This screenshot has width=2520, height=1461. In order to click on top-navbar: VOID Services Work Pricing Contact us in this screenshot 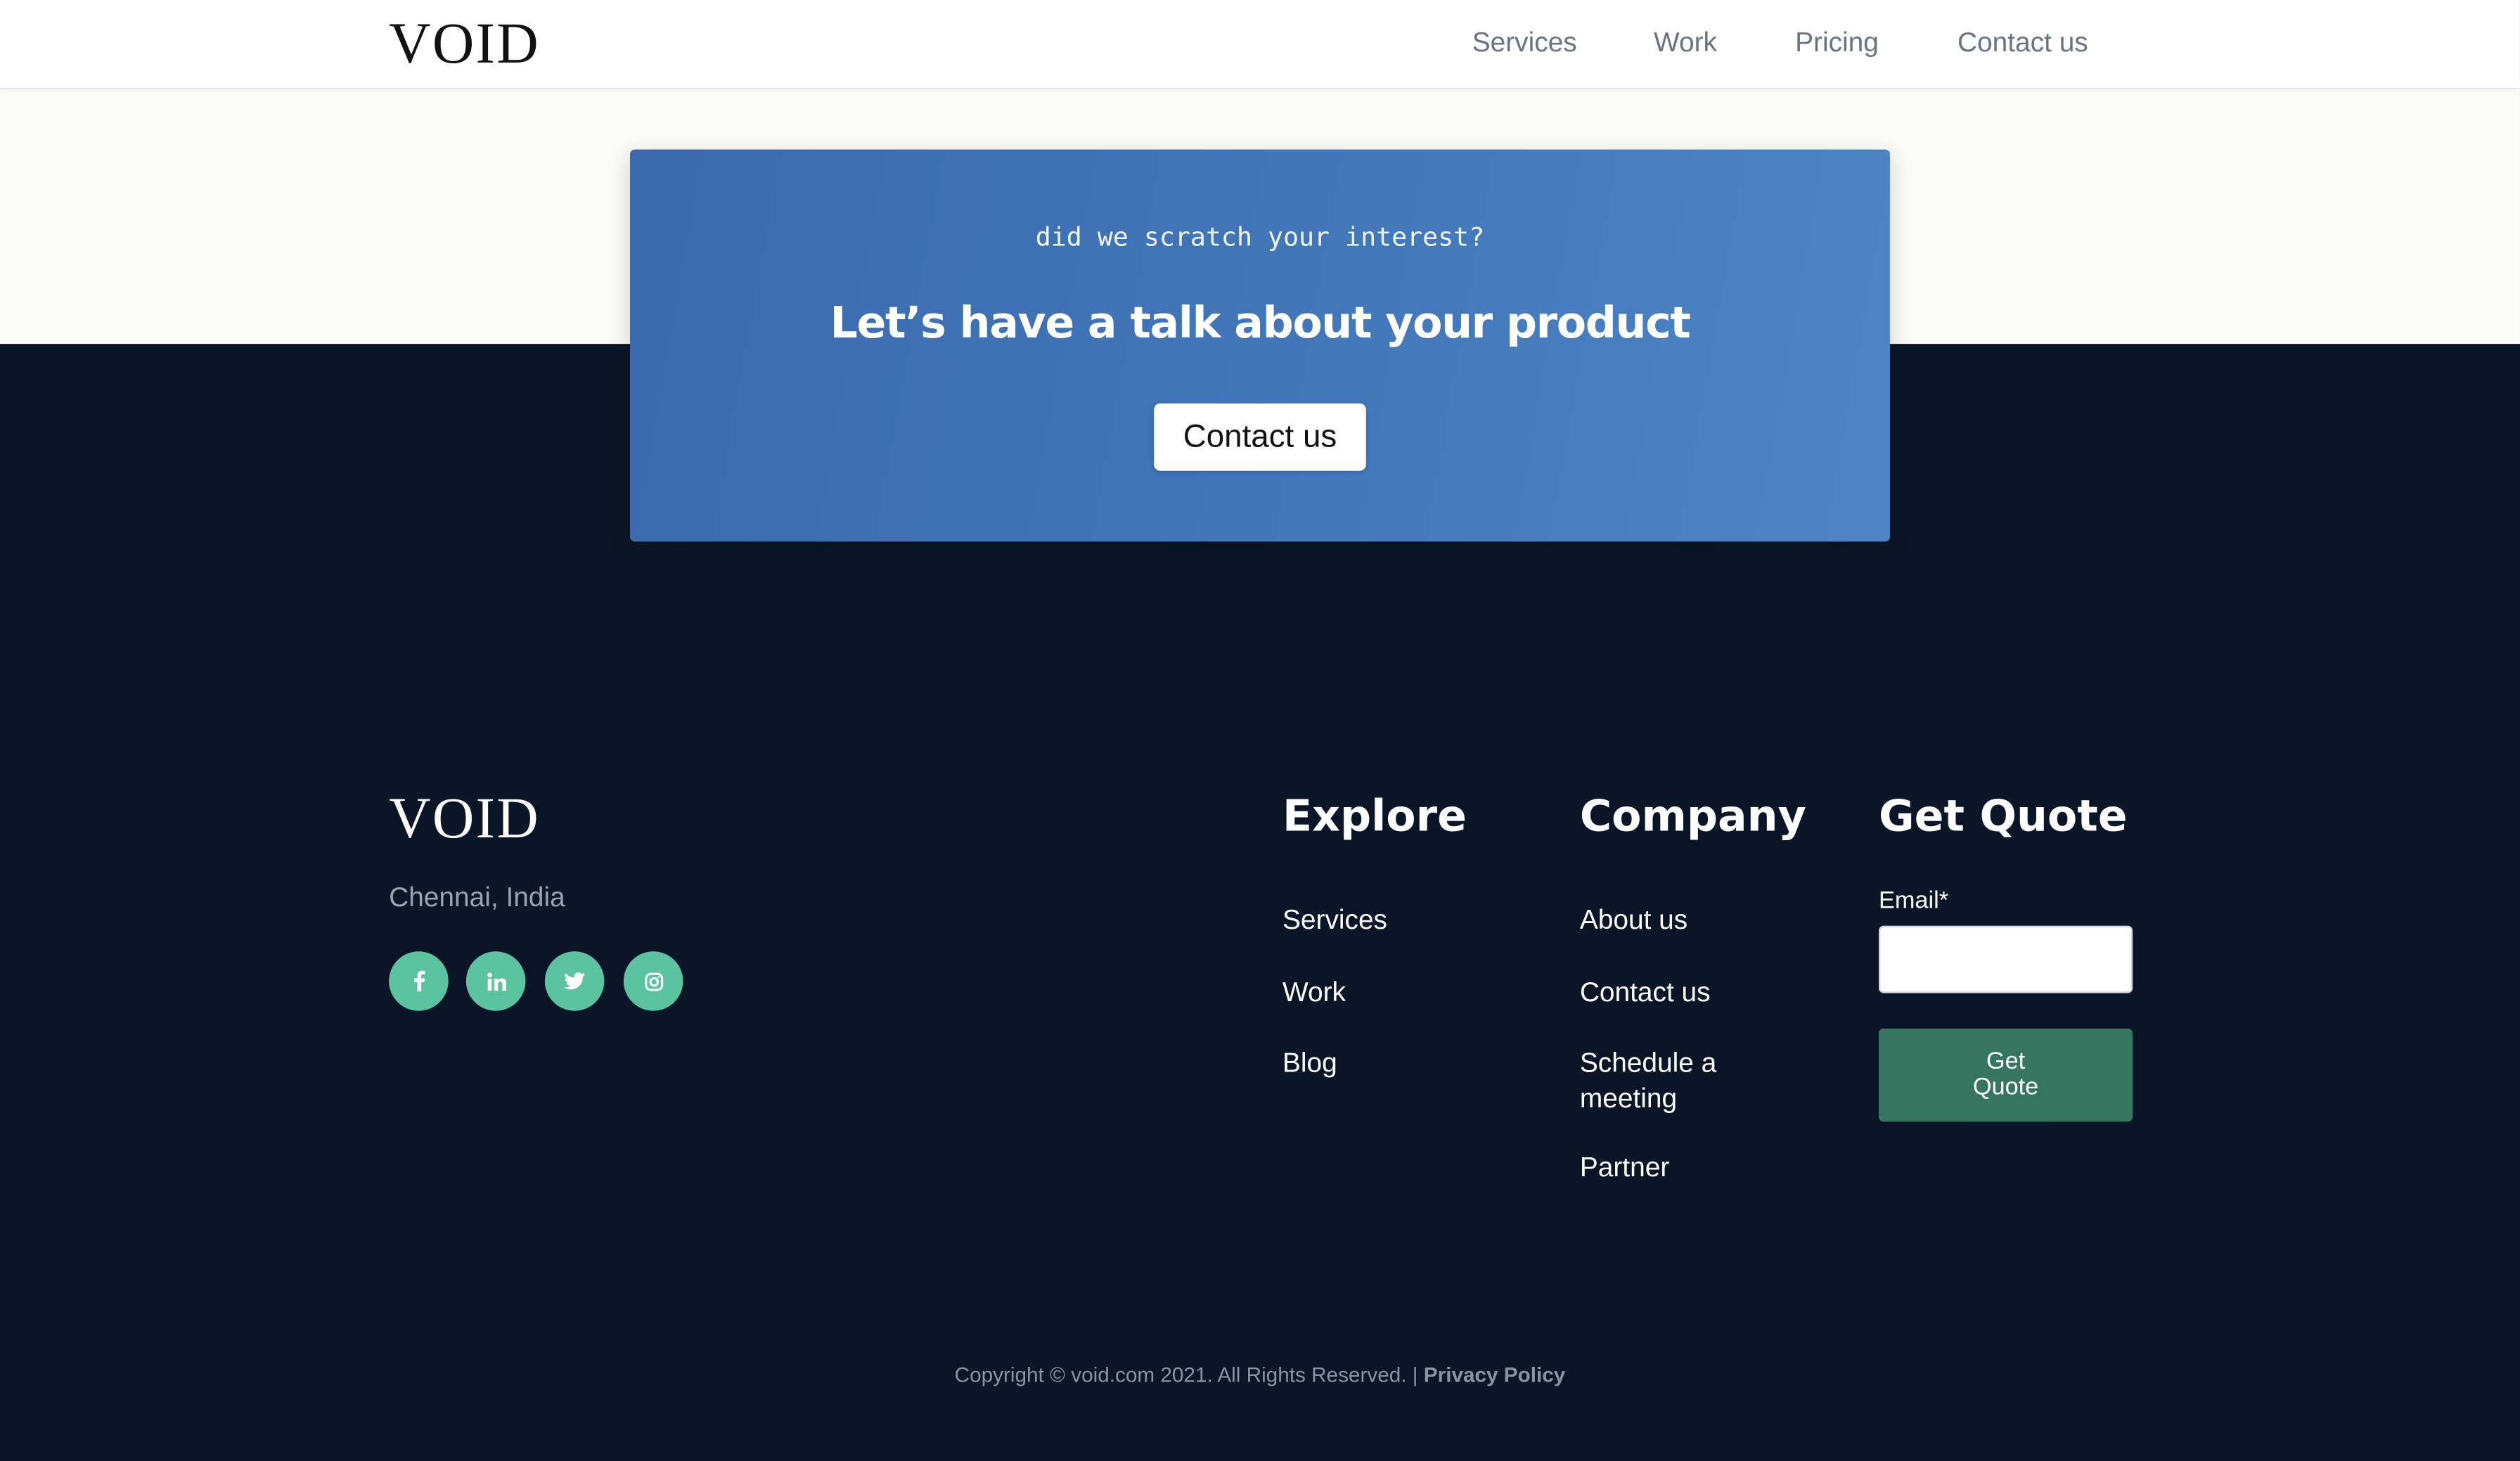, I will do `click(1260, 44)`.